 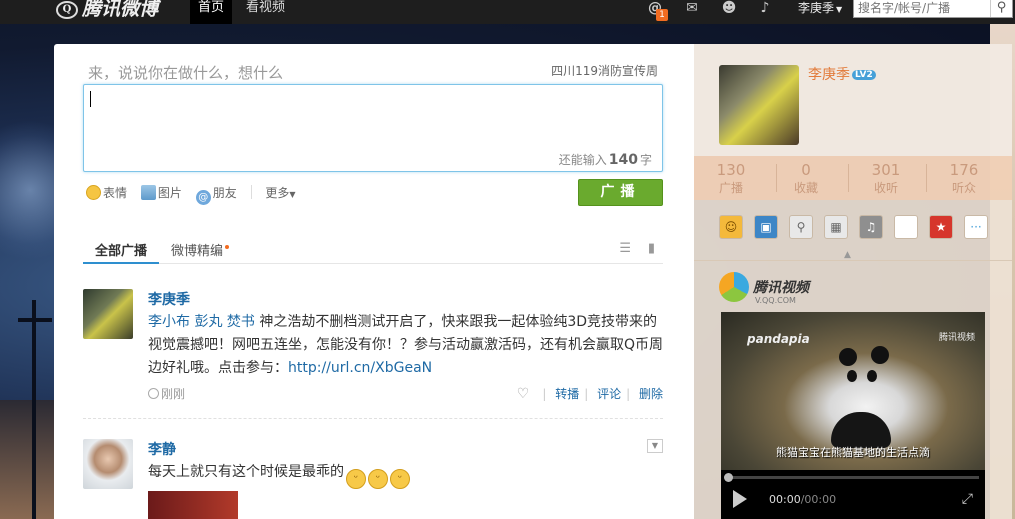 What do you see at coordinates (829, 75) in the screenshot?
I see `profile-name-label: 李庚季` at bounding box center [829, 75].